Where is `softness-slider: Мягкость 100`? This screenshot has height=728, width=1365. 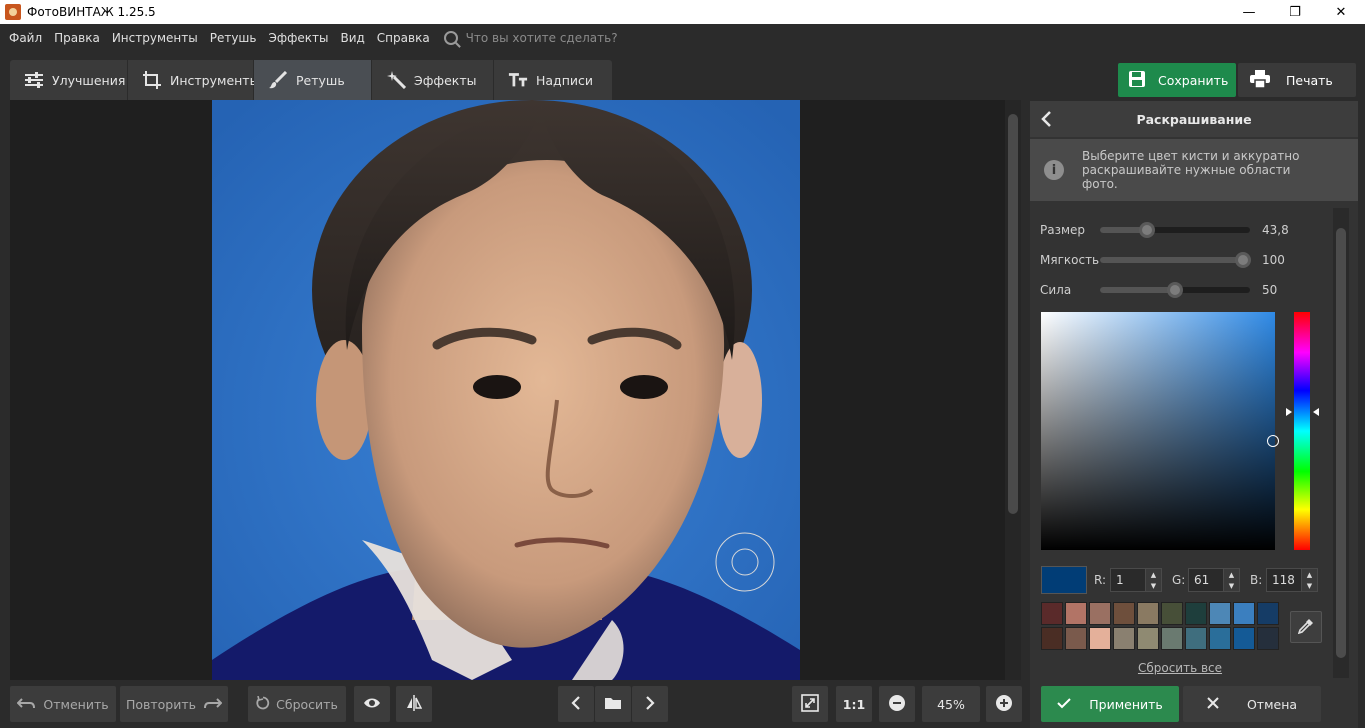
softness-slider: Мягкость 100 is located at coordinates (1190, 260).